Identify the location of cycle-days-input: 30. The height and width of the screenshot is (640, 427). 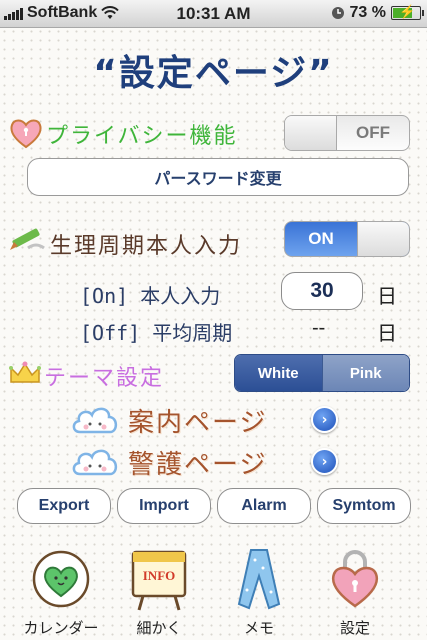
(322, 291).